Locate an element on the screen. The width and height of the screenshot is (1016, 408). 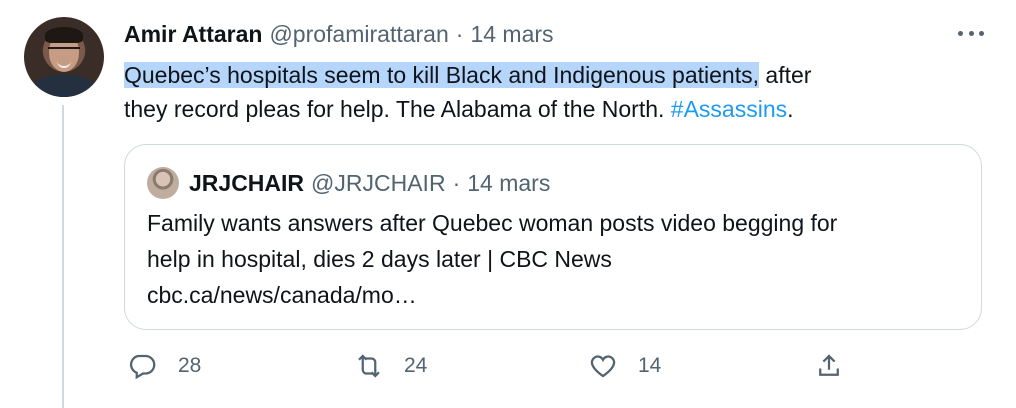
author-avatar is located at coordinates (64, 57).